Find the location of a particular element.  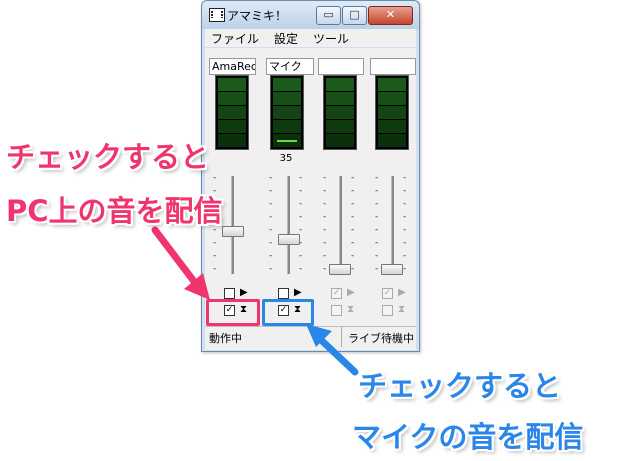

blue-arrow is located at coordinates (332, 350).